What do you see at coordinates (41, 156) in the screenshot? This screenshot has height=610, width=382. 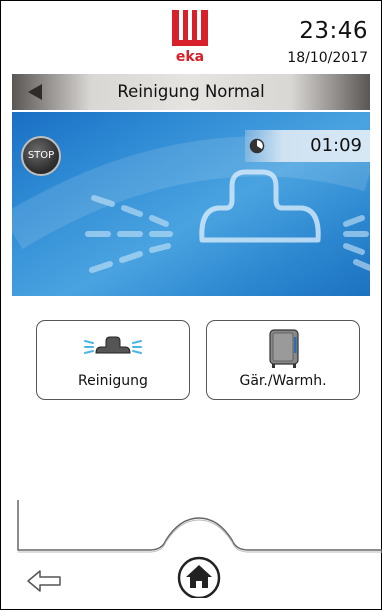 I see `stop-button: STOP` at bounding box center [41, 156].